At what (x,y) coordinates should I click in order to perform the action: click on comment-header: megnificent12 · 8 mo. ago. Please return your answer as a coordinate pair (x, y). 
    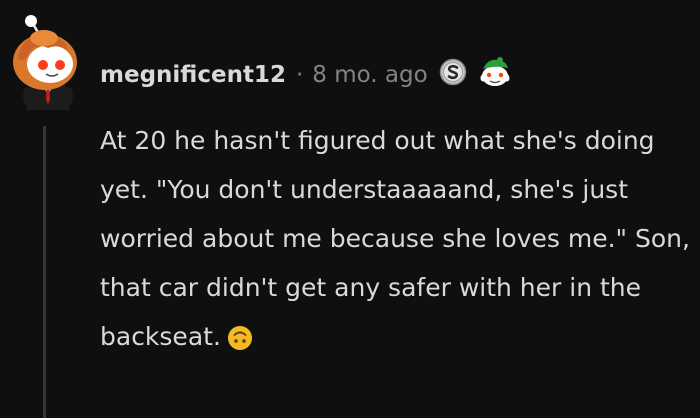
    Looking at the image, I should click on (306, 75).